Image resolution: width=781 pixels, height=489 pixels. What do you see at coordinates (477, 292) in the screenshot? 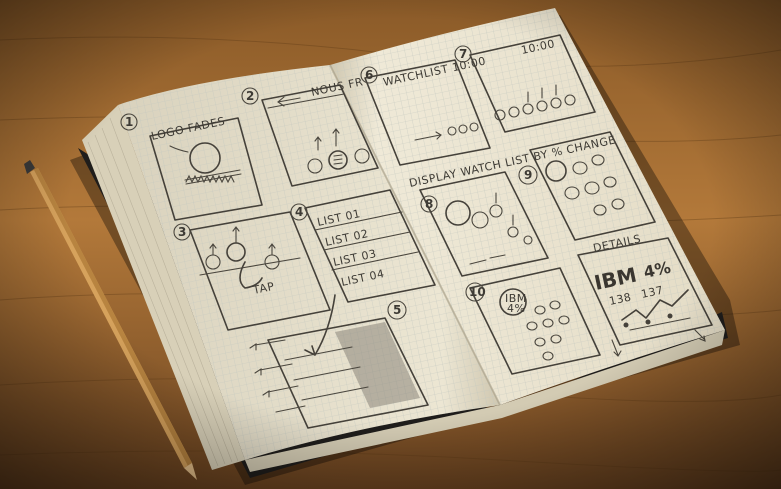
I see `frame-10-number: 10` at bounding box center [477, 292].